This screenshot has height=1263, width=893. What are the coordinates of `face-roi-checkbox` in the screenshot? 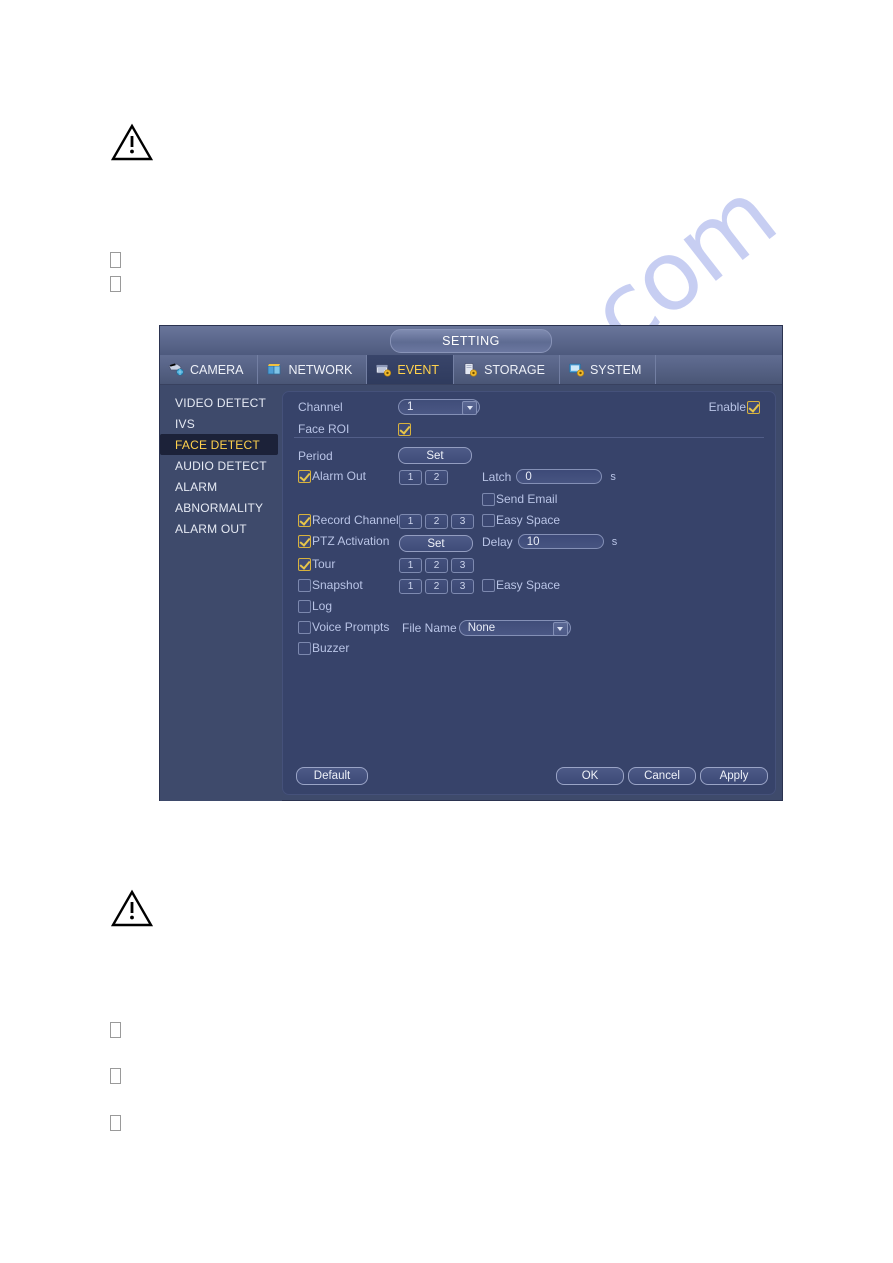 It's located at (404, 429).